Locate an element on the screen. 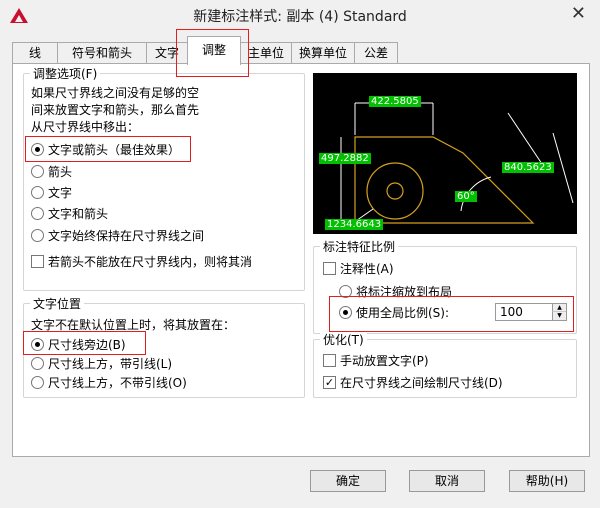  fit-description-line: 从尺寸界线中移出： is located at coordinates (85, 127).